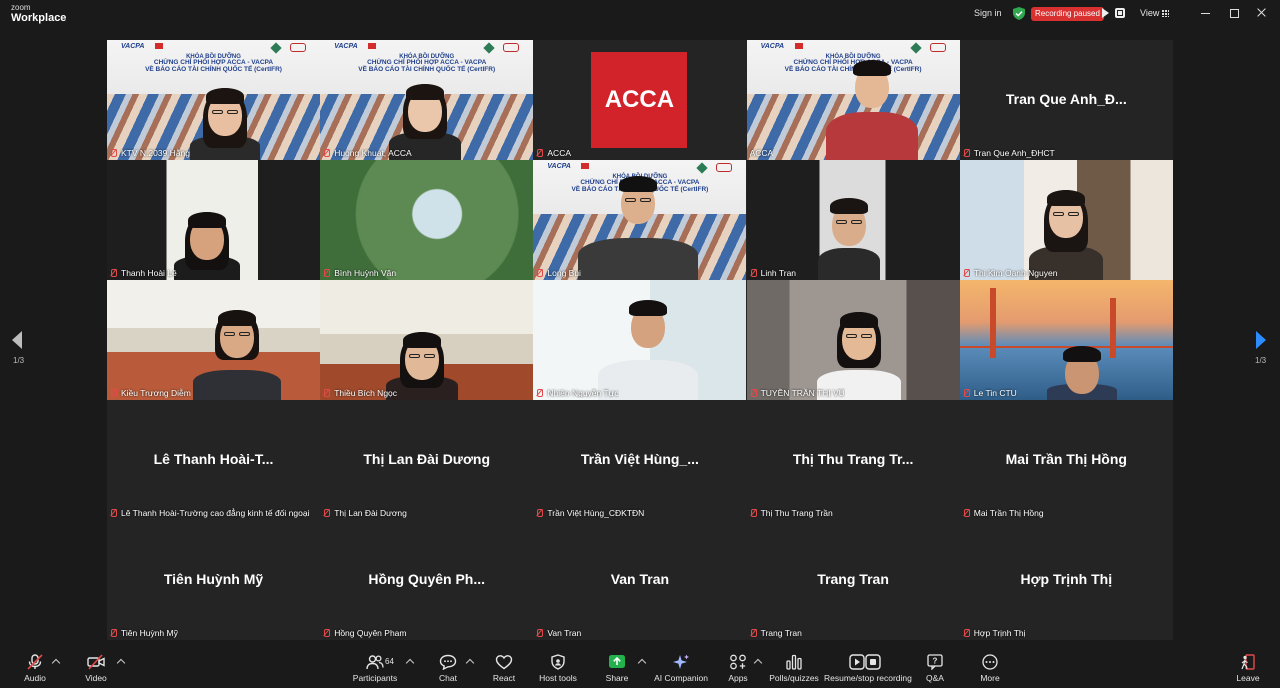  What do you see at coordinates (558, 668) in the screenshot?
I see `host-tools-button: Host tools` at bounding box center [558, 668].